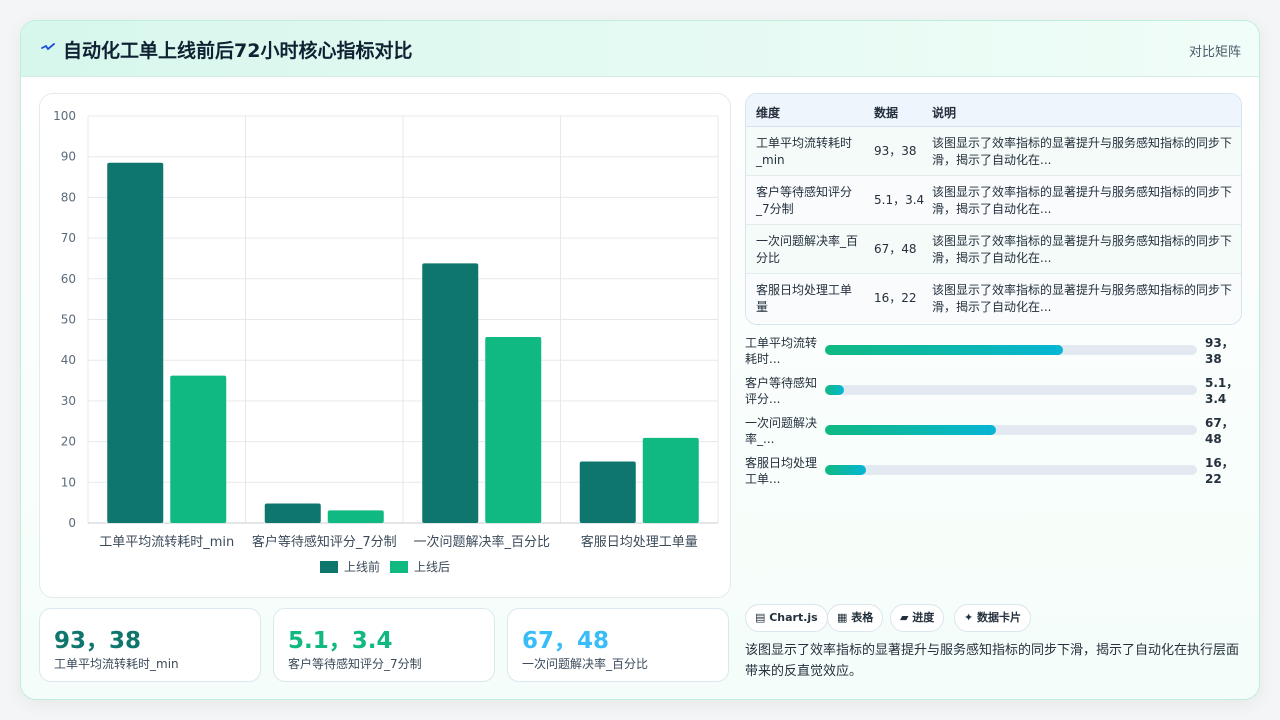 This screenshot has height=720, width=1280. What do you see at coordinates (68, 401) in the screenshot?
I see `y-tick-label: 30` at bounding box center [68, 401].